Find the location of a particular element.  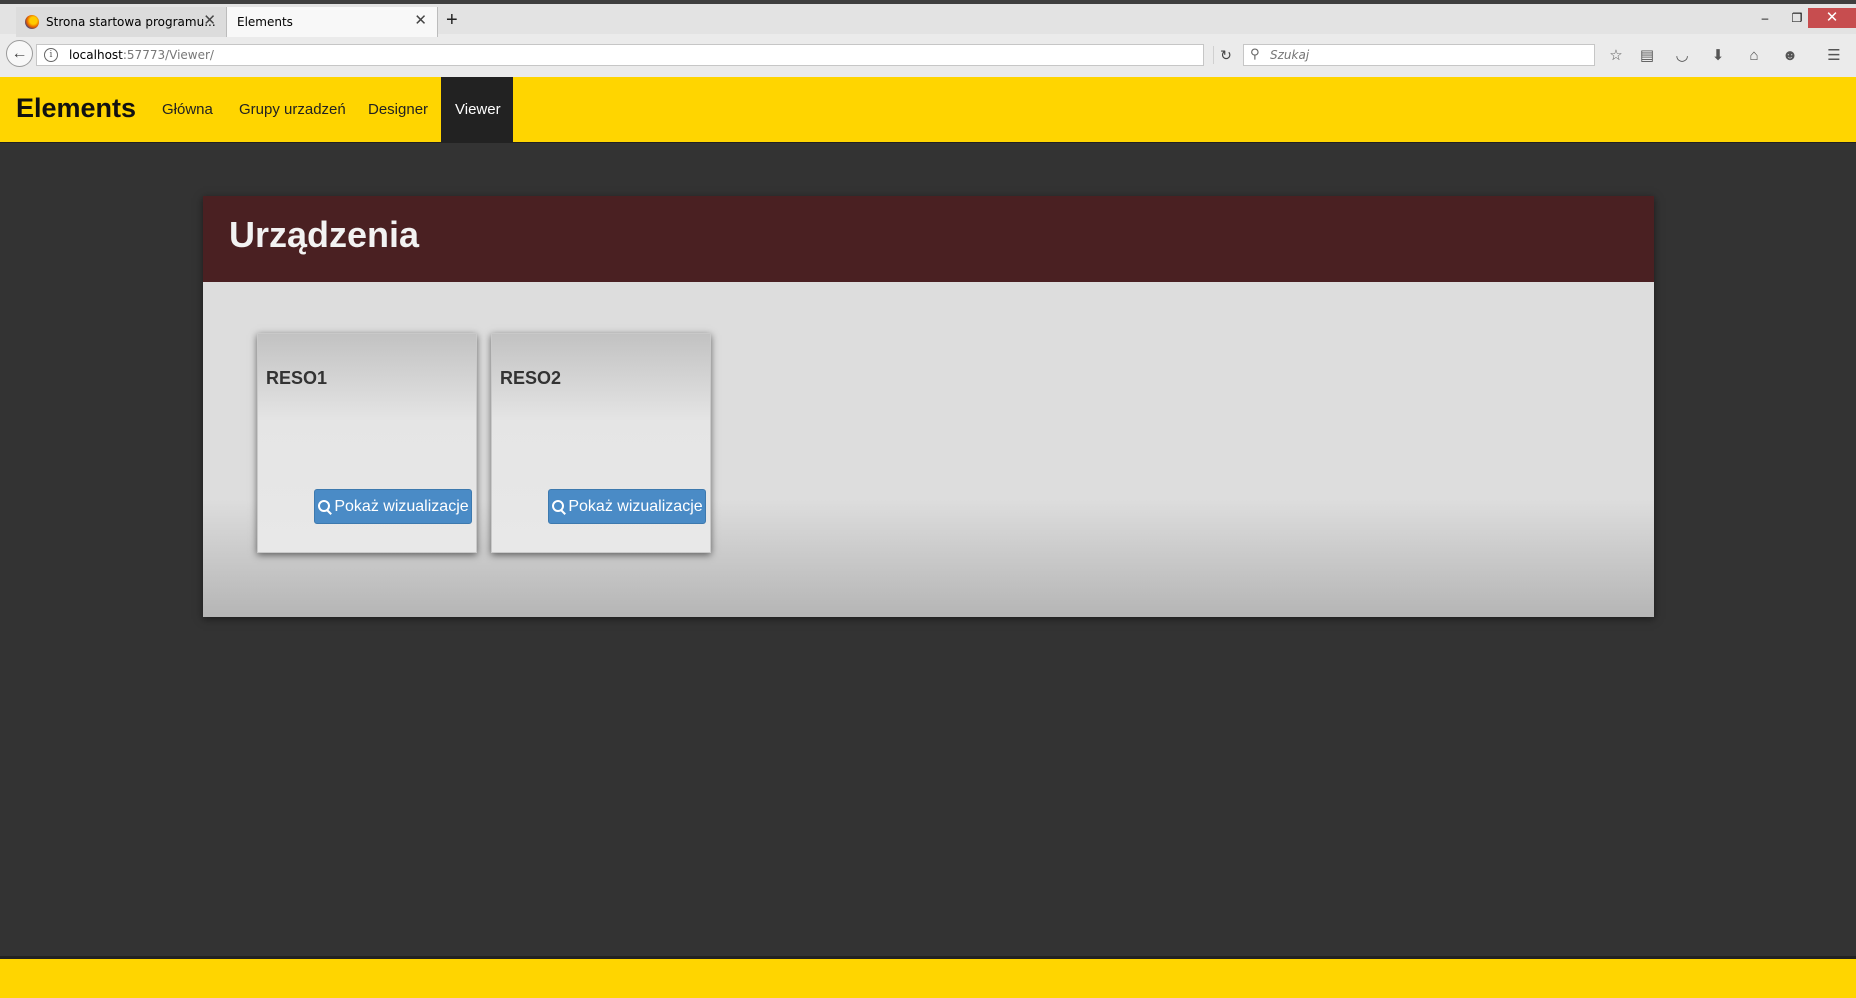

nav-link-home: Główna is located at coordinates (187, 109).